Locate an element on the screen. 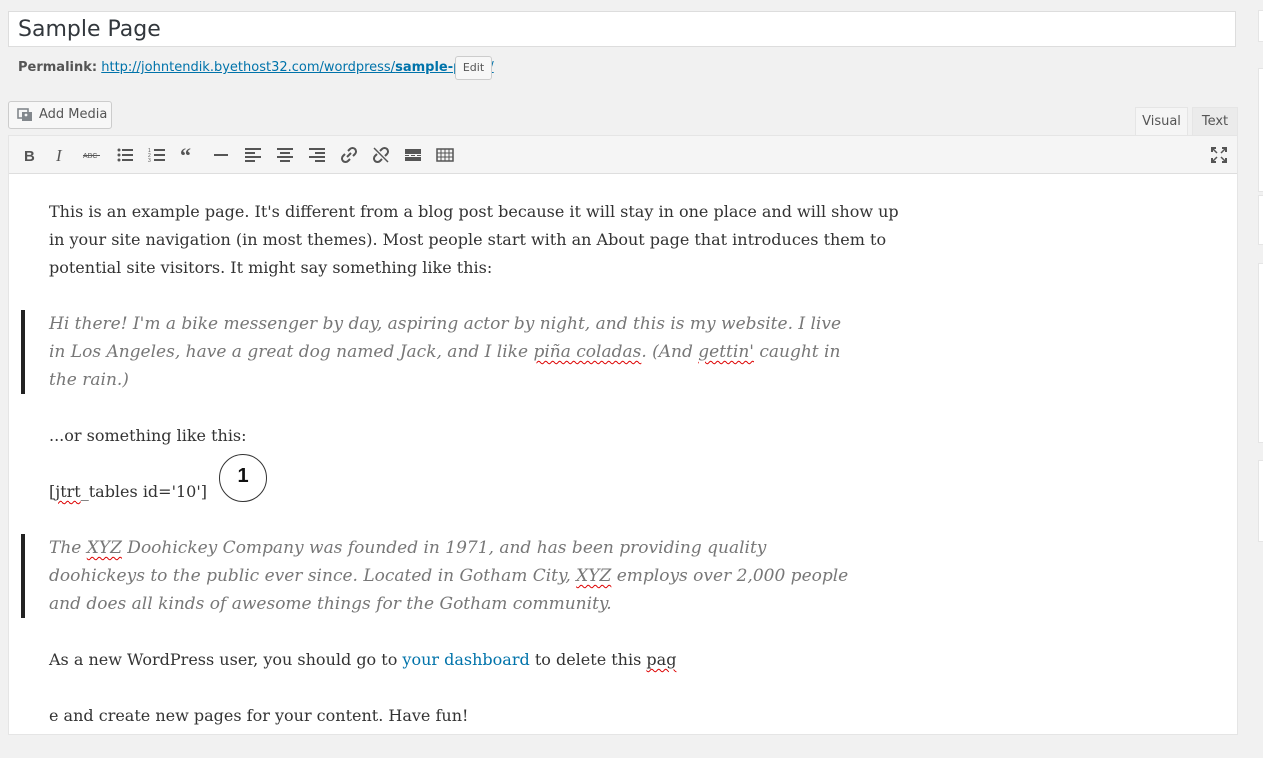 This screenshot has height=758, width=1263. dashboard-link: your dashboard is located at coordinates (465, 659).